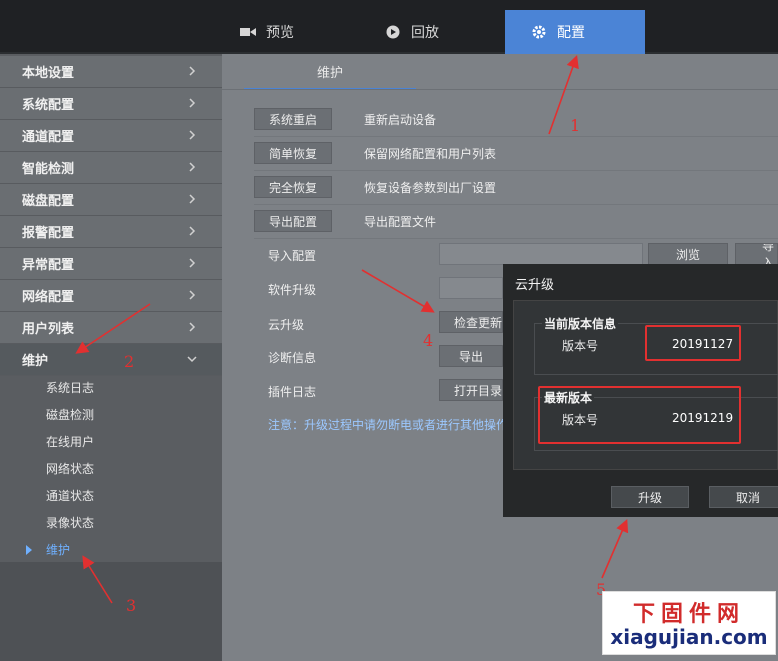 Image resolution: width=778 pixels, height=661 pixels. Describe the element at coordinates (688, 614) in the screenshot. I see `watermark-title: 下固件网` at that location.